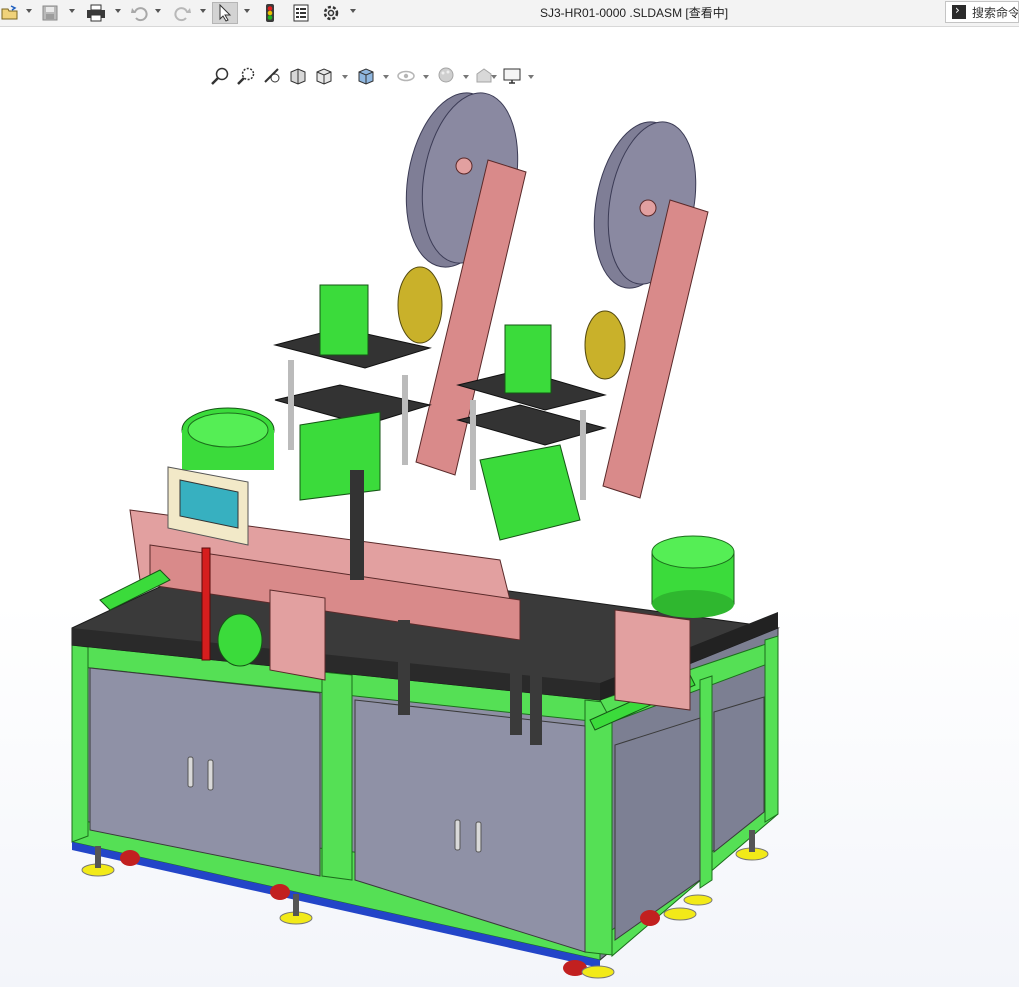  Describe the element at coordinates (386, 77) in the screenshot. I see `display-style-dropdown-arrow` at that location.